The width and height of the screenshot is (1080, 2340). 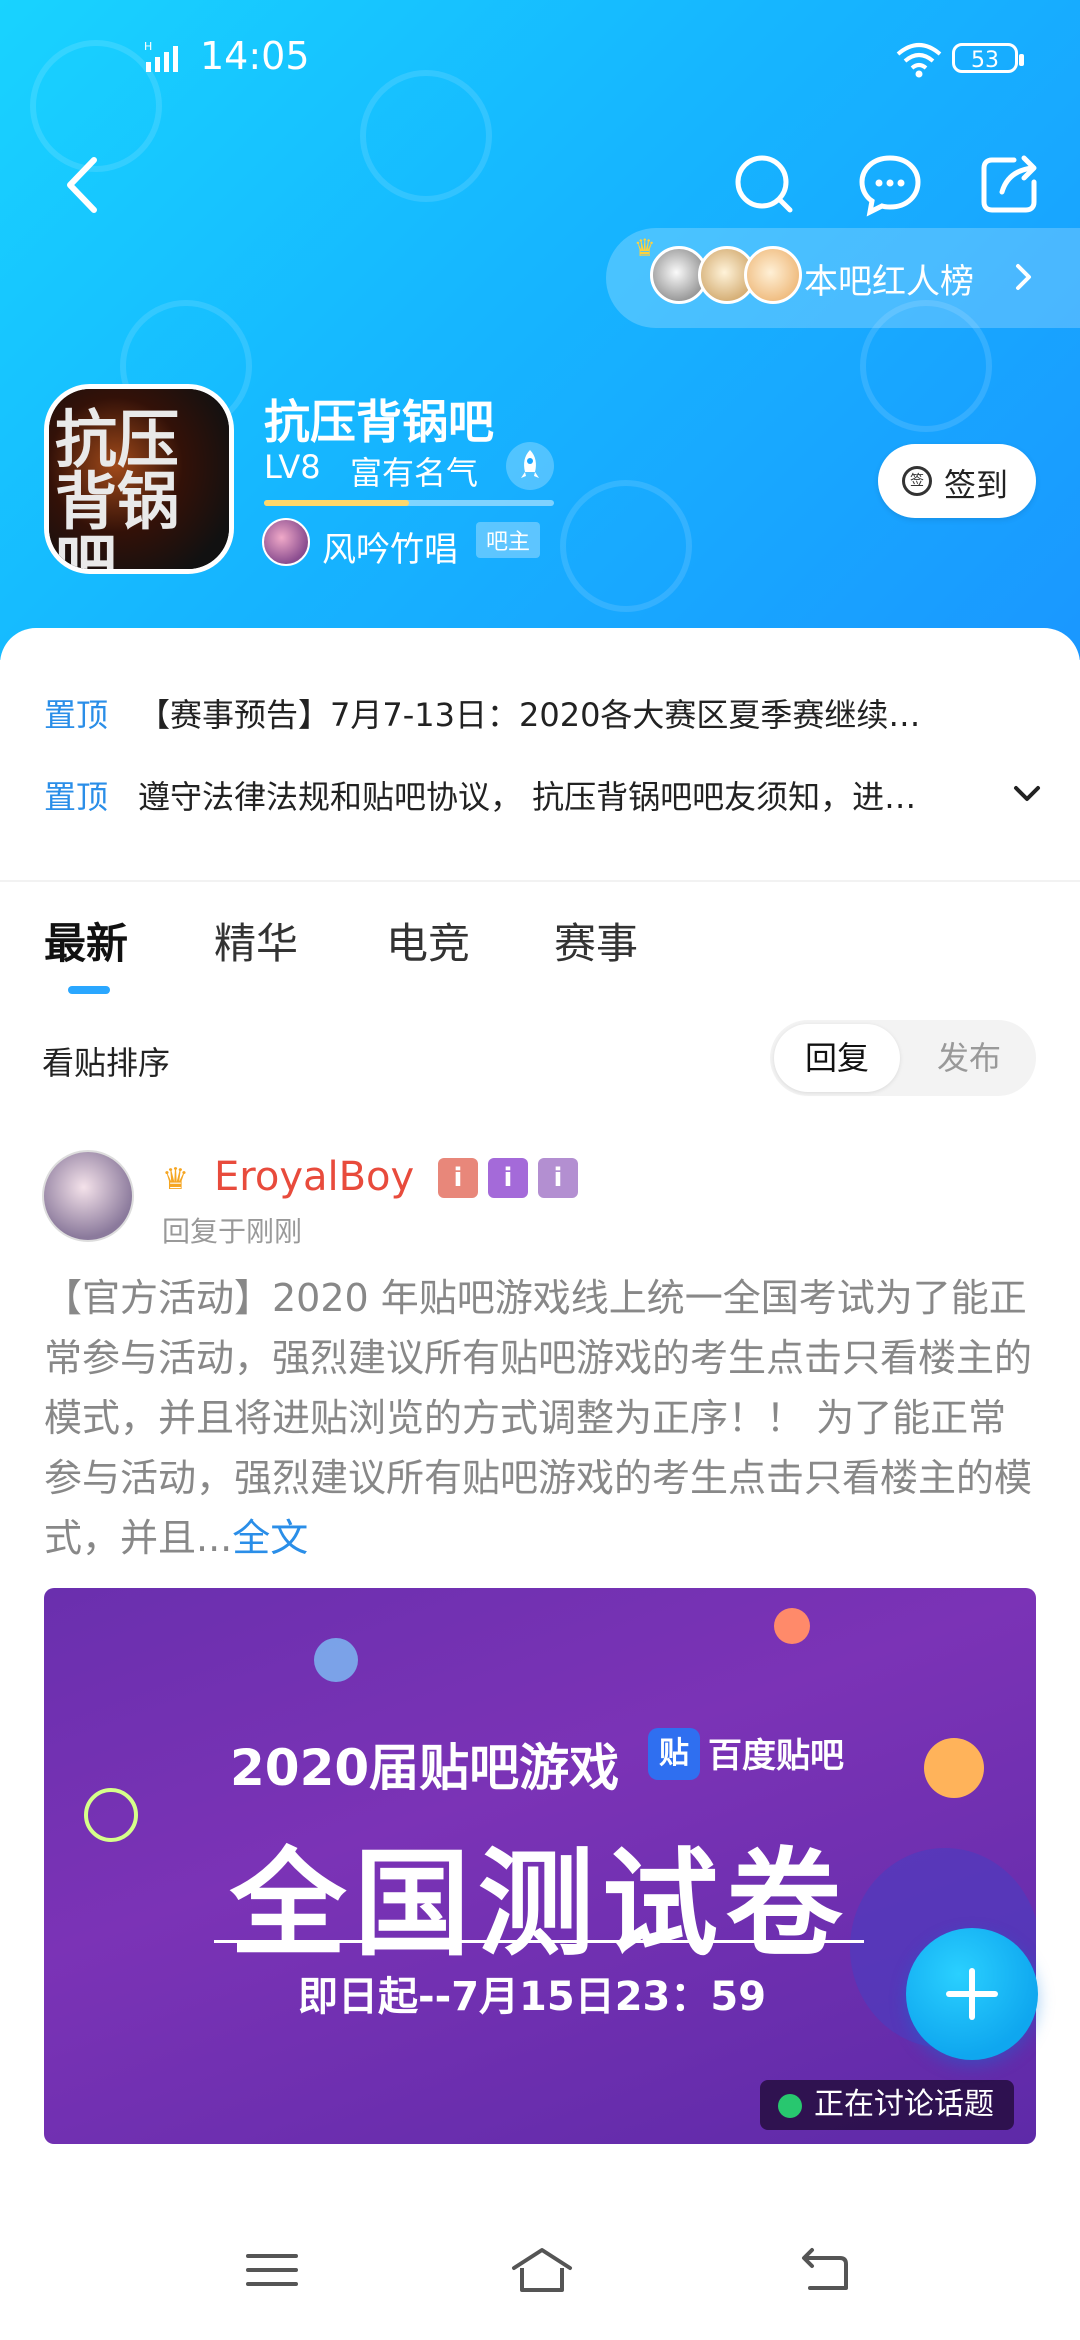 What do you see at coordinates (917, 481) in the screenshot?
I see `checkin-icon: 签` at bounding box center [917, 481].